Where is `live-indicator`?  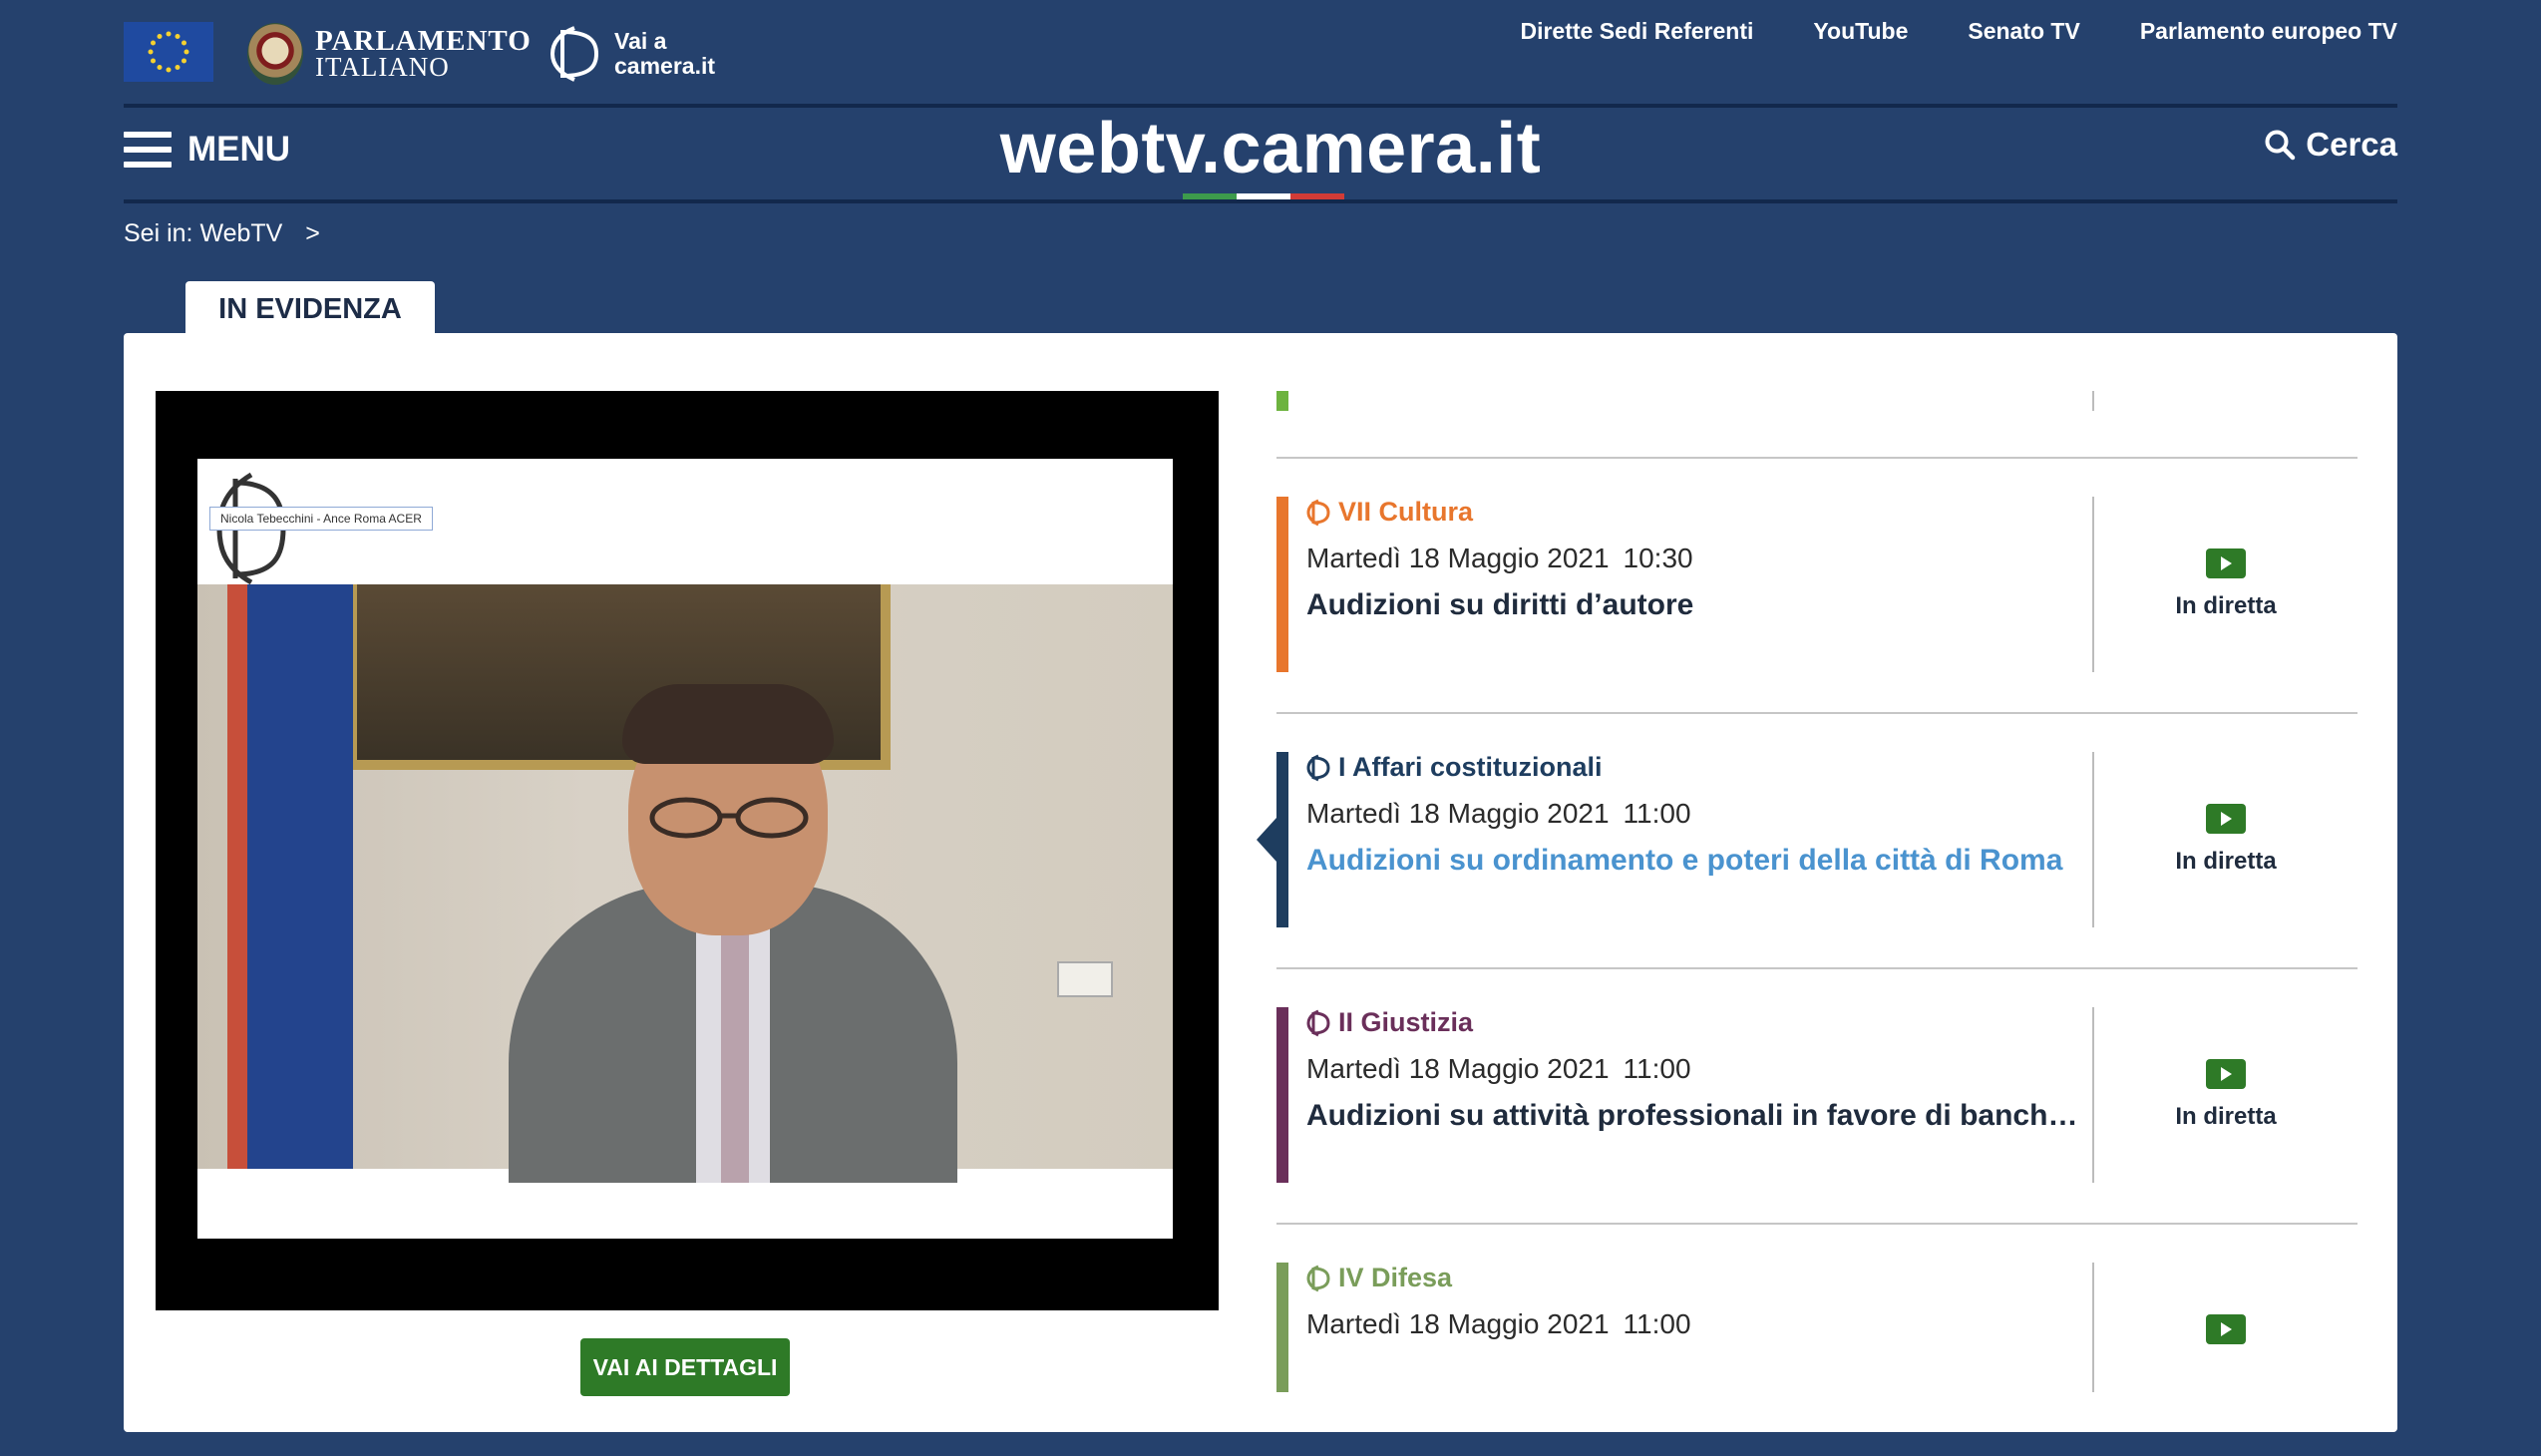
live-indicator is located at coordinates (2226, 1329).